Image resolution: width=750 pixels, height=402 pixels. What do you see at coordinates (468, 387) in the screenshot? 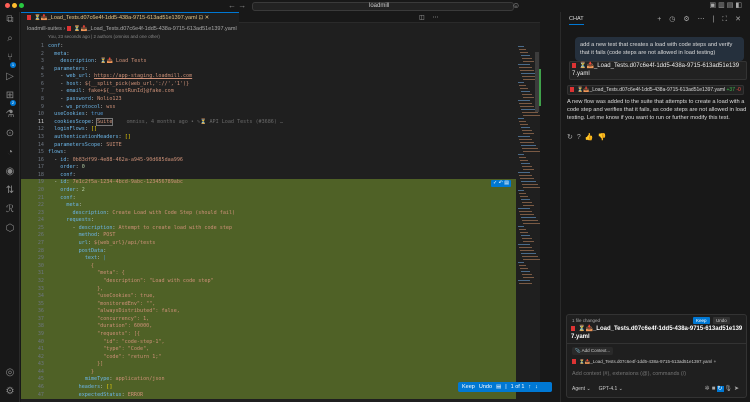
I see `keep-button: Keep` at bounding box center [468, 387].